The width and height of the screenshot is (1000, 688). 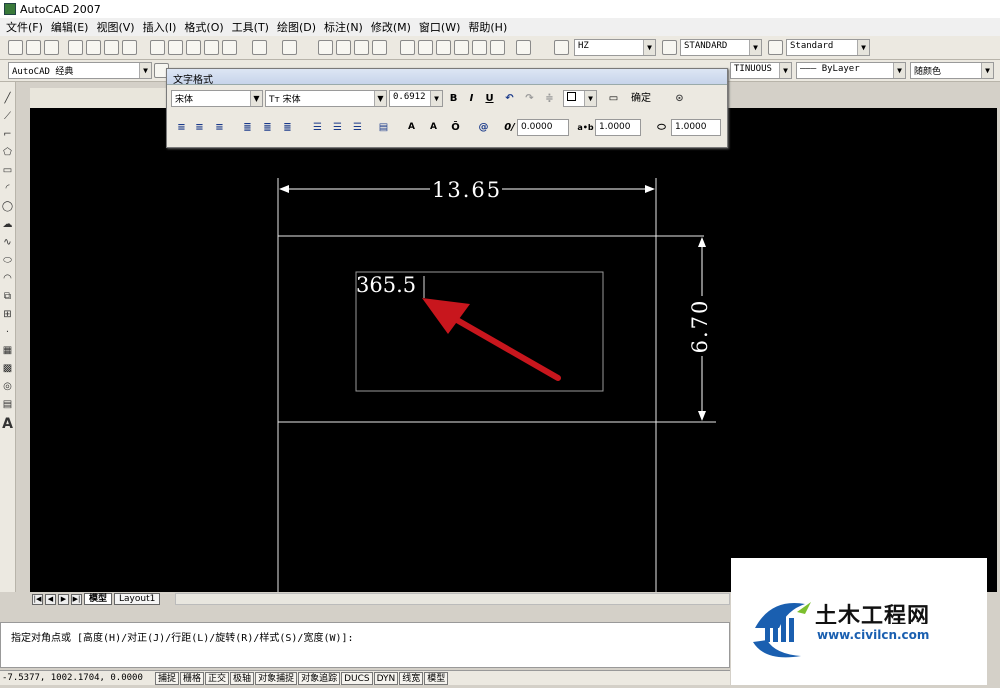 What do you see at coordinates (761, 70) in the screenshot?
I see `linetype-select: TINUOUS ▼` at bounding box center [761, 70].